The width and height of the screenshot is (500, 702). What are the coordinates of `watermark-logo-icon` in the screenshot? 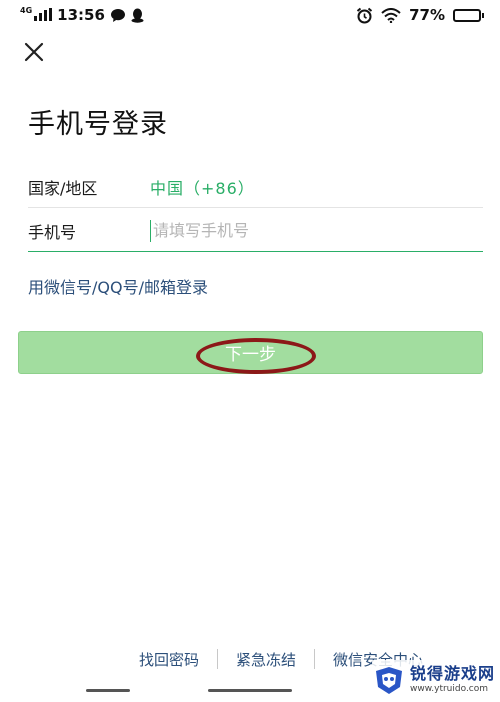 It's located at (389, 680).